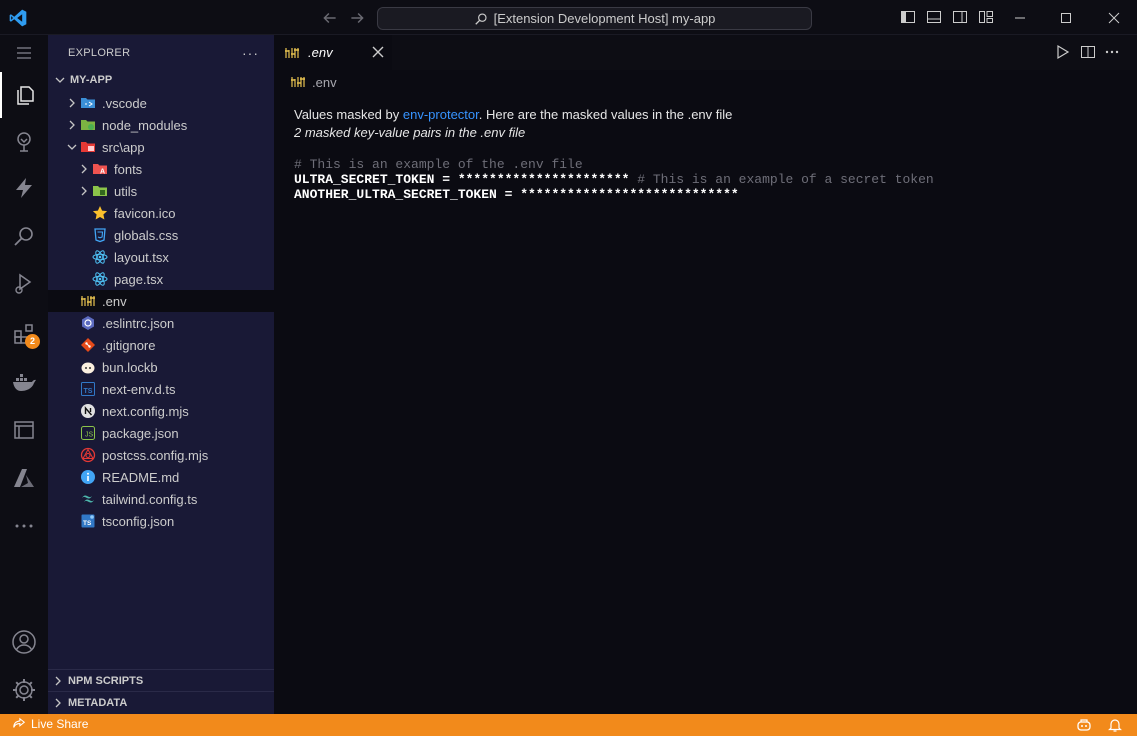 Image resolution: width=1137 pixels, height=736 pixels. What do you see at coordinates (88, 499) in the screenshot?
I see `tailwind-icon` at bounding box center [88, 499].